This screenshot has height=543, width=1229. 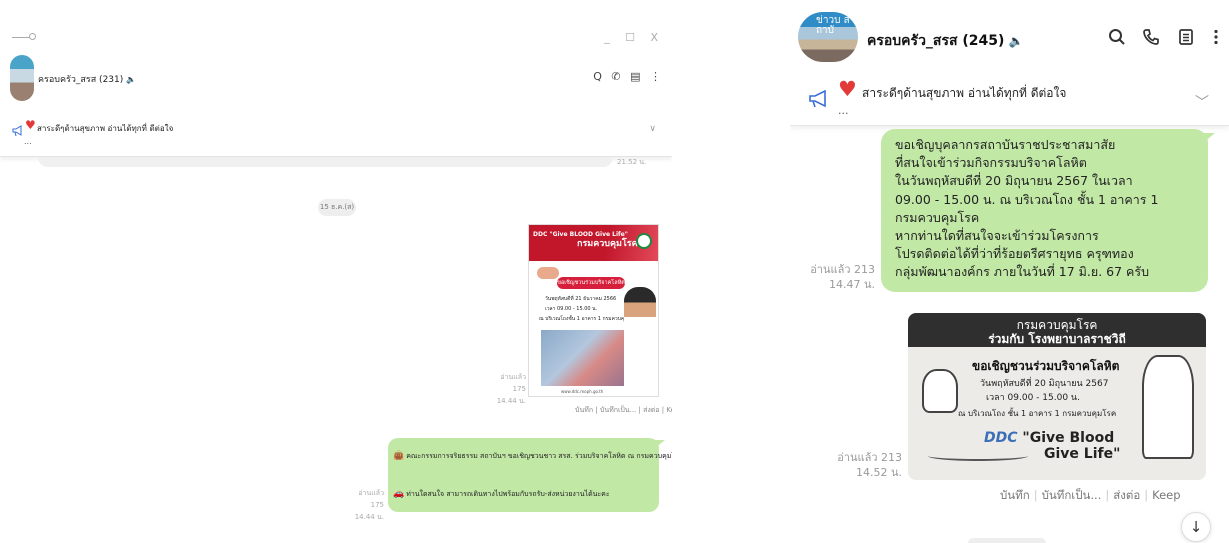 What do you see at coordinates (997, 236) in the screenshot?
I see `message-line: หากท่านใดที่สนใจจะเข้าร่วมโครงการ` at bounding box center [997, 236].